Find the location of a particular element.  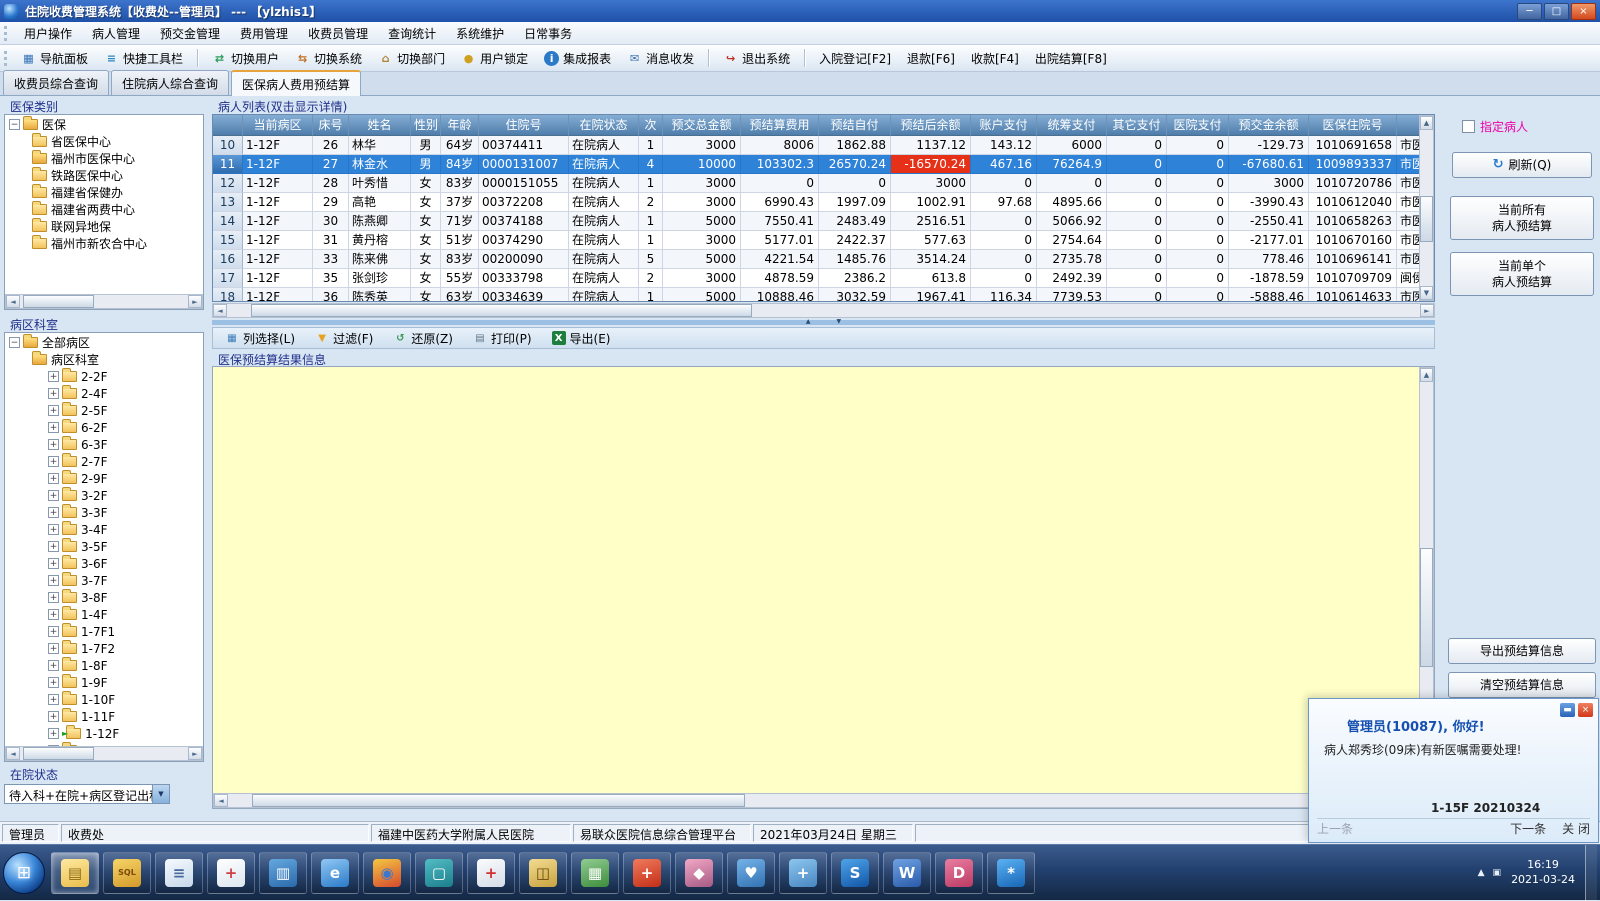

sql-studio-icon: ◫ is located at coordinates (543, 872).